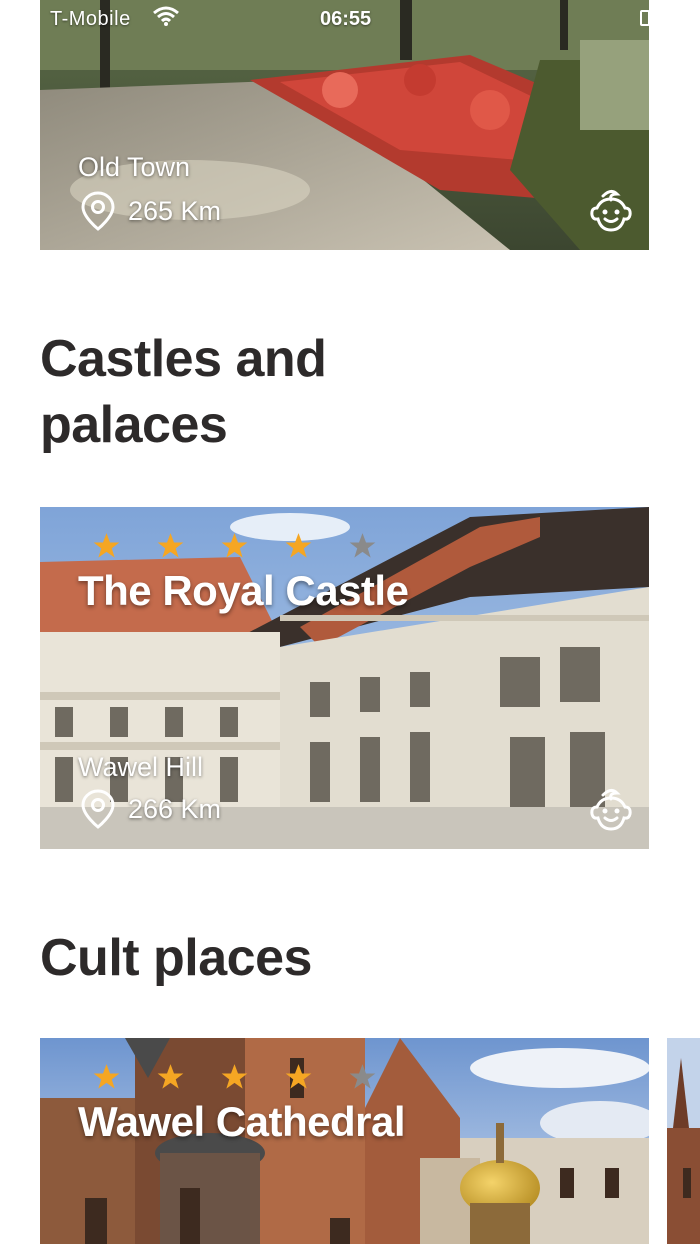 The height and width of the screenshot is (1244, 700). What do you see at coordinates (242, 1121) in the screenshot?
I see `card-title: Wawel Cathedral` at bounding box center [242, 1121].